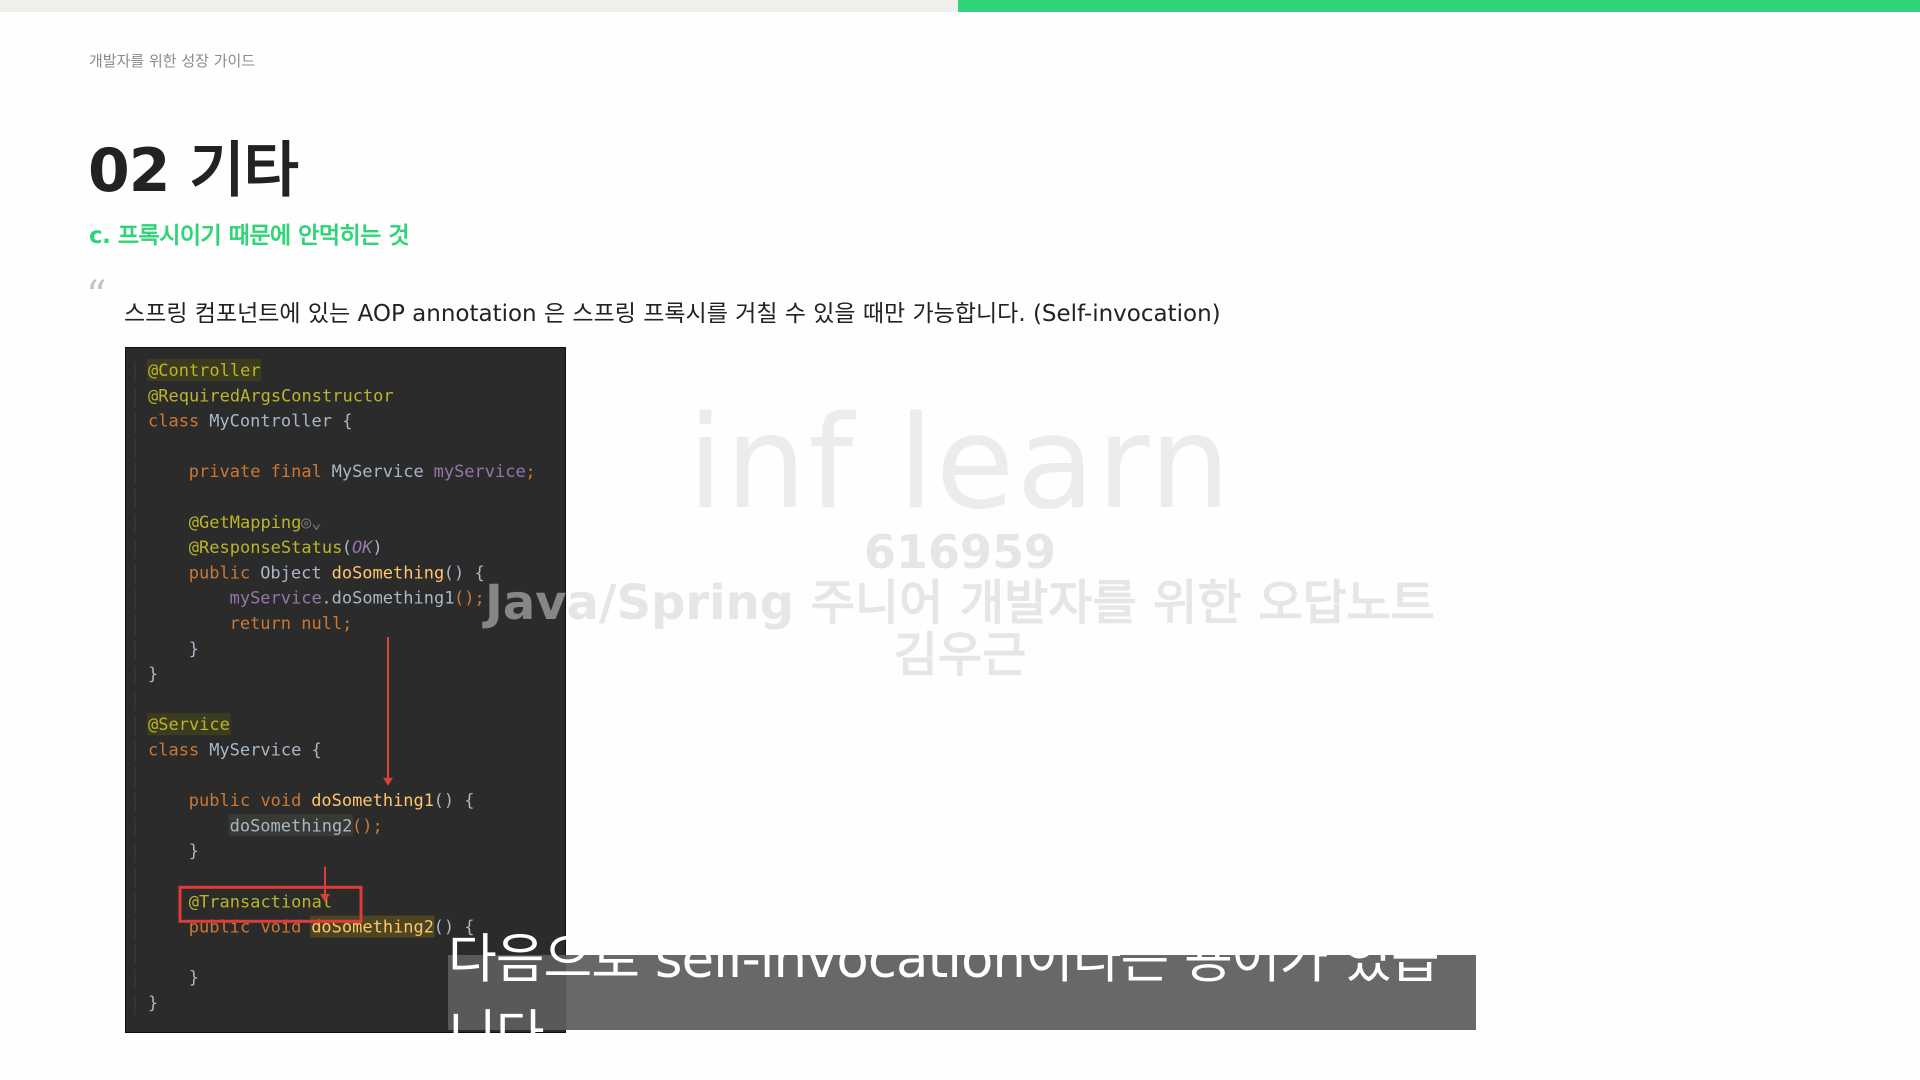 This screenshot has width=1920, height=1080. I want to click on page-title: 02 기타, so click(193, 171).